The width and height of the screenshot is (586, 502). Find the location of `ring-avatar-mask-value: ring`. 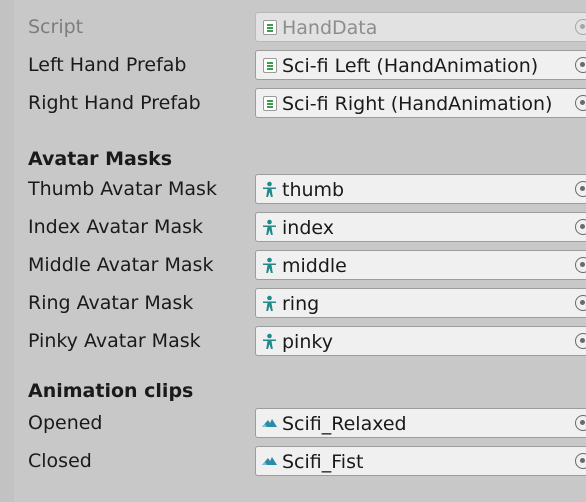

ring-avatar-mask-value: ring is located at coordinates (301, 304).